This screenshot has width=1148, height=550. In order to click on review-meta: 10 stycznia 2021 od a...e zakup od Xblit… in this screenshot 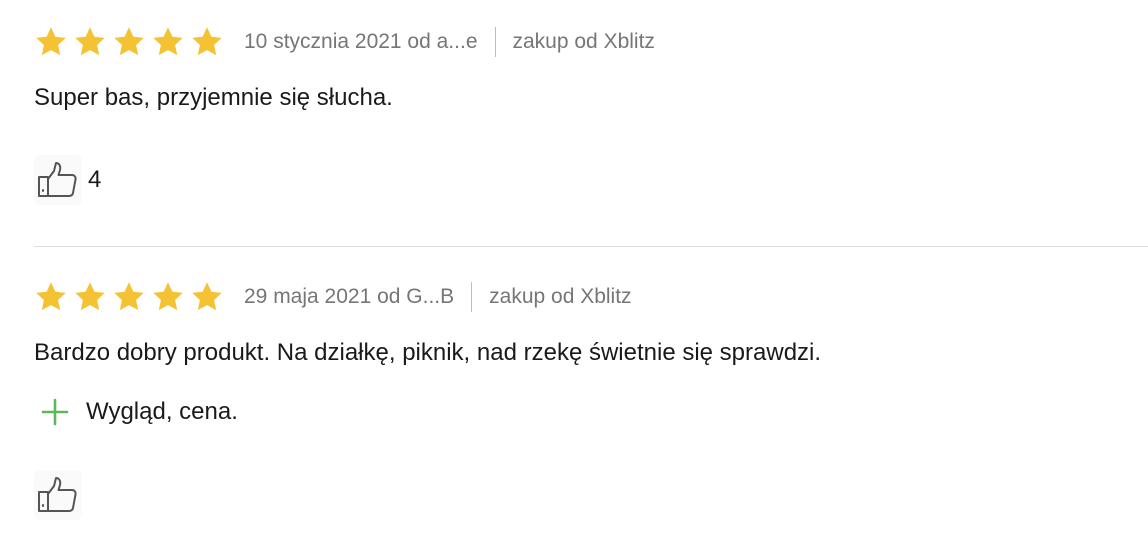, I will do `click(344, 42)`.